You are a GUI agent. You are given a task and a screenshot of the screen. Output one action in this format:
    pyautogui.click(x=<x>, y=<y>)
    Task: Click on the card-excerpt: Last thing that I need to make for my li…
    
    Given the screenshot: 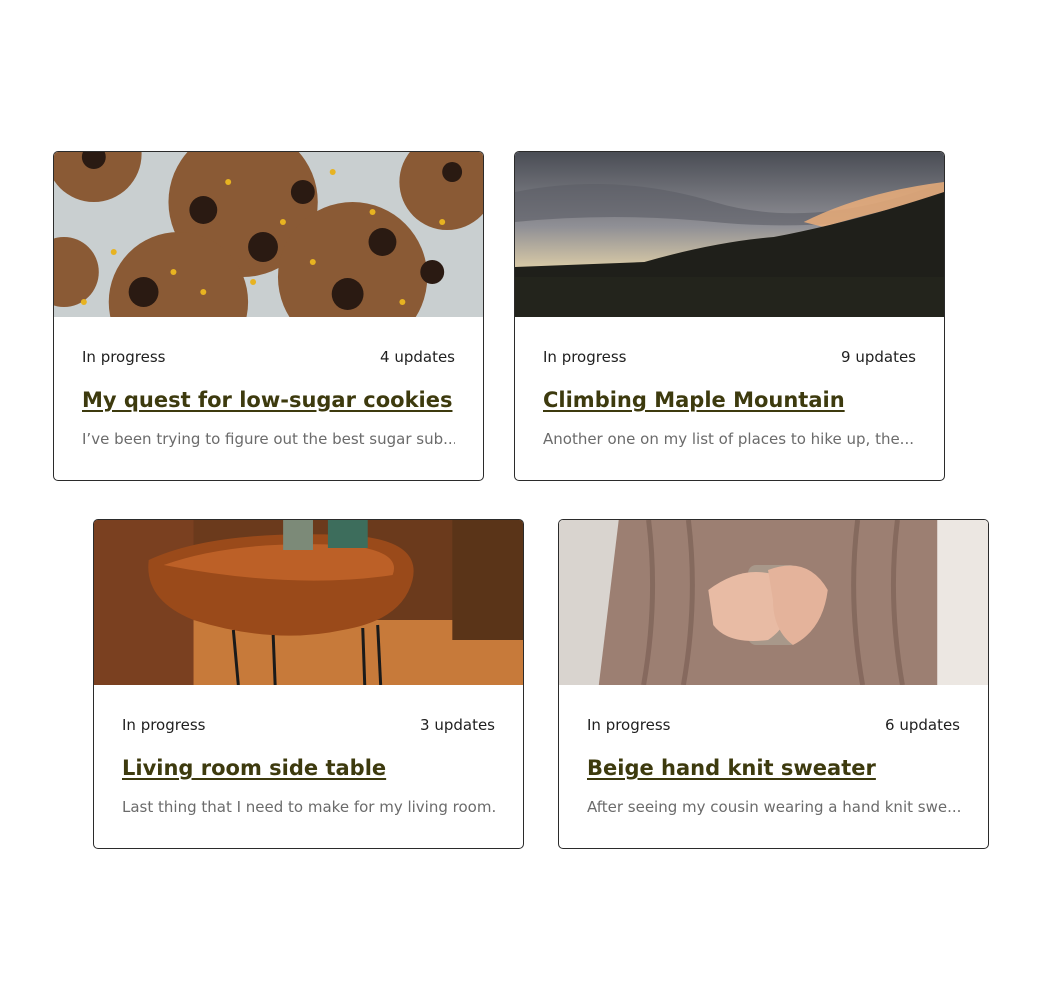 What is the action you would take?
    pyautogui.click(x=308, y=807)
    